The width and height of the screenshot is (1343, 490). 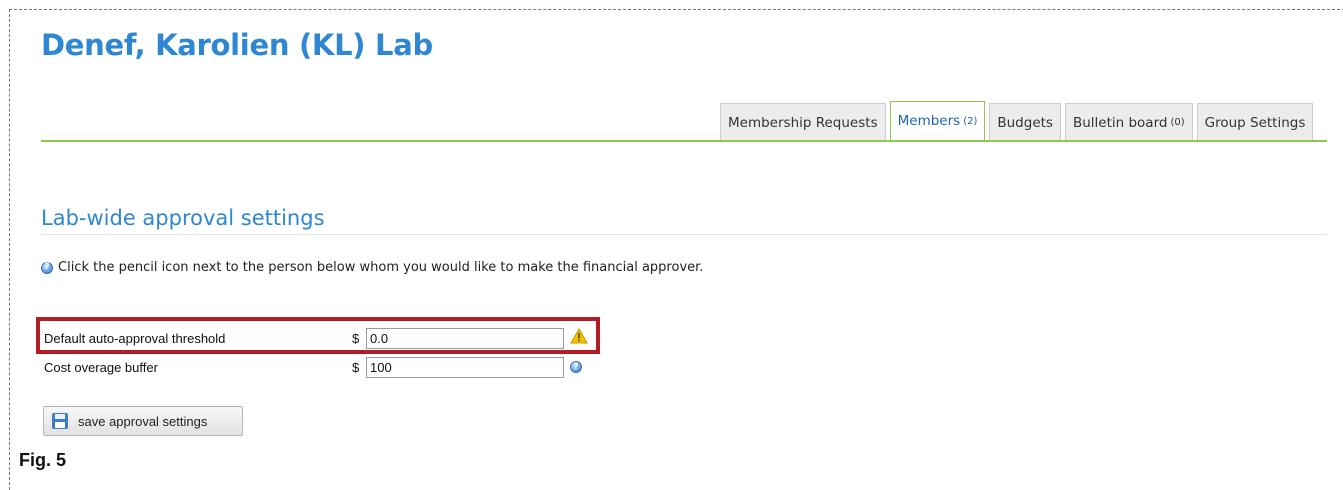 What do you see at coordinates (318, 335) in the screenshot?
I see `highlight-annotation` at bounding box center [318, 335].